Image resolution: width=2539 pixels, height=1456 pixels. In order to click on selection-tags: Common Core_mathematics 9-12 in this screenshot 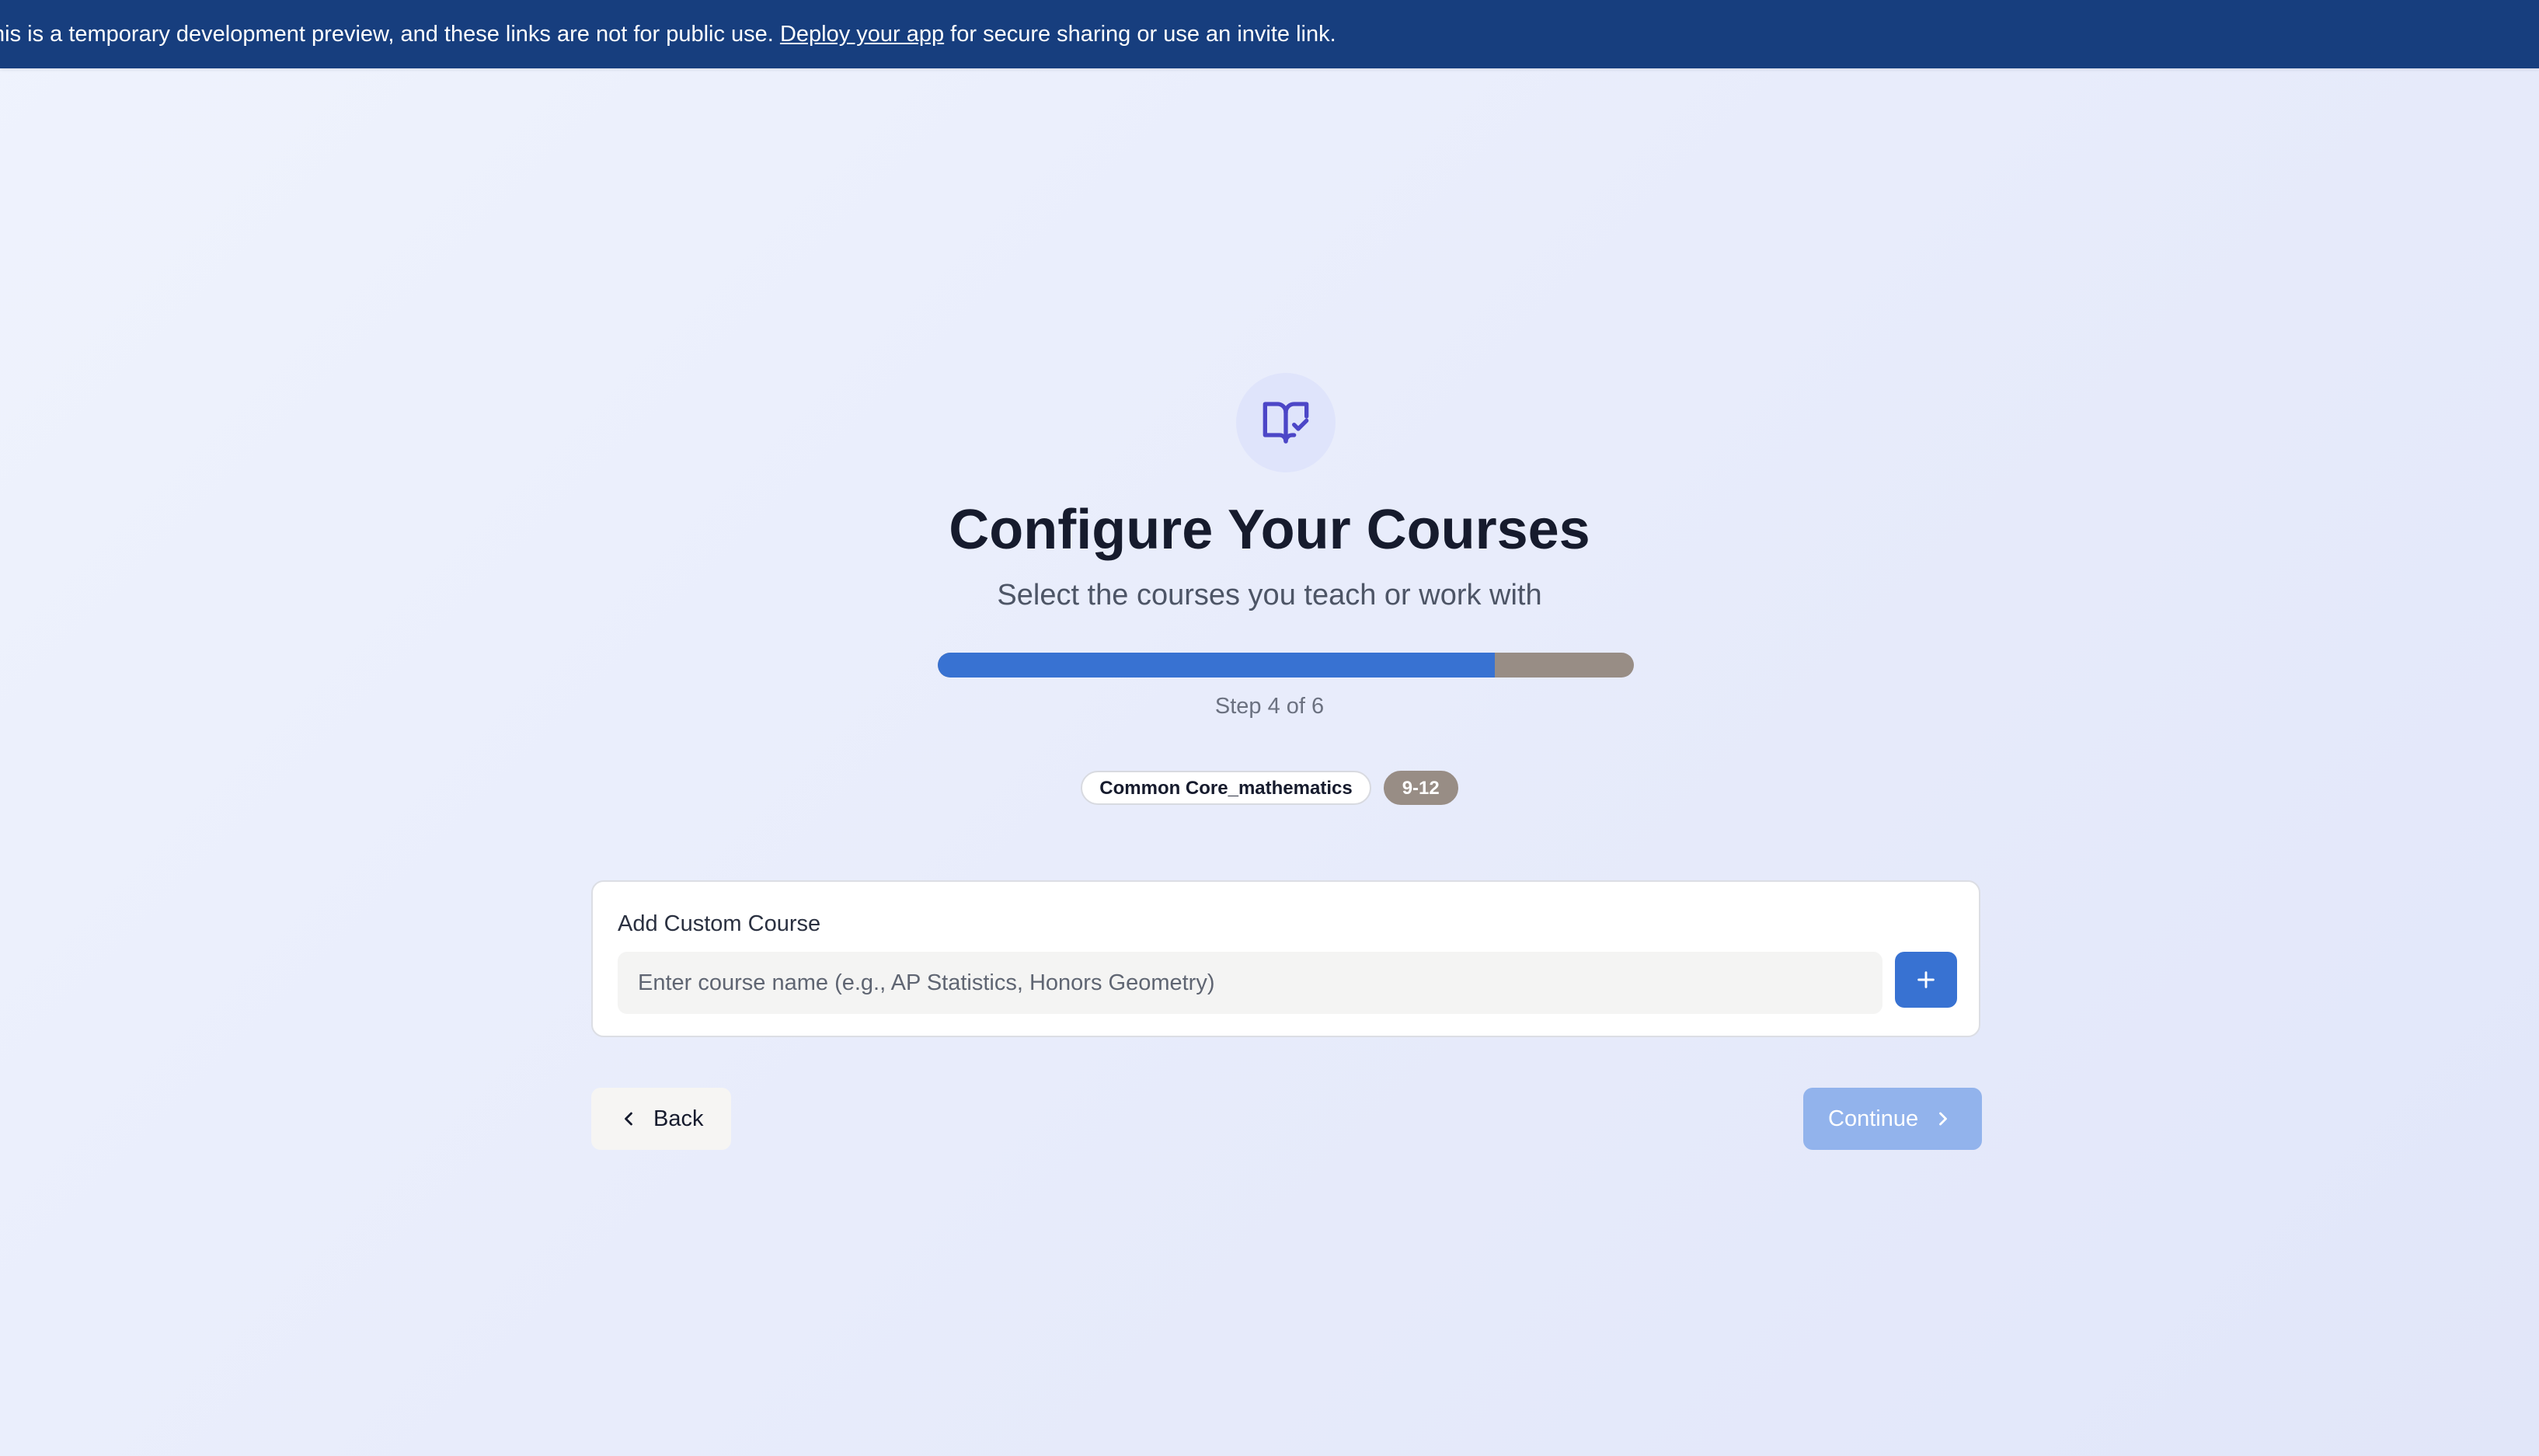, I will do `click(1269, 788)`.